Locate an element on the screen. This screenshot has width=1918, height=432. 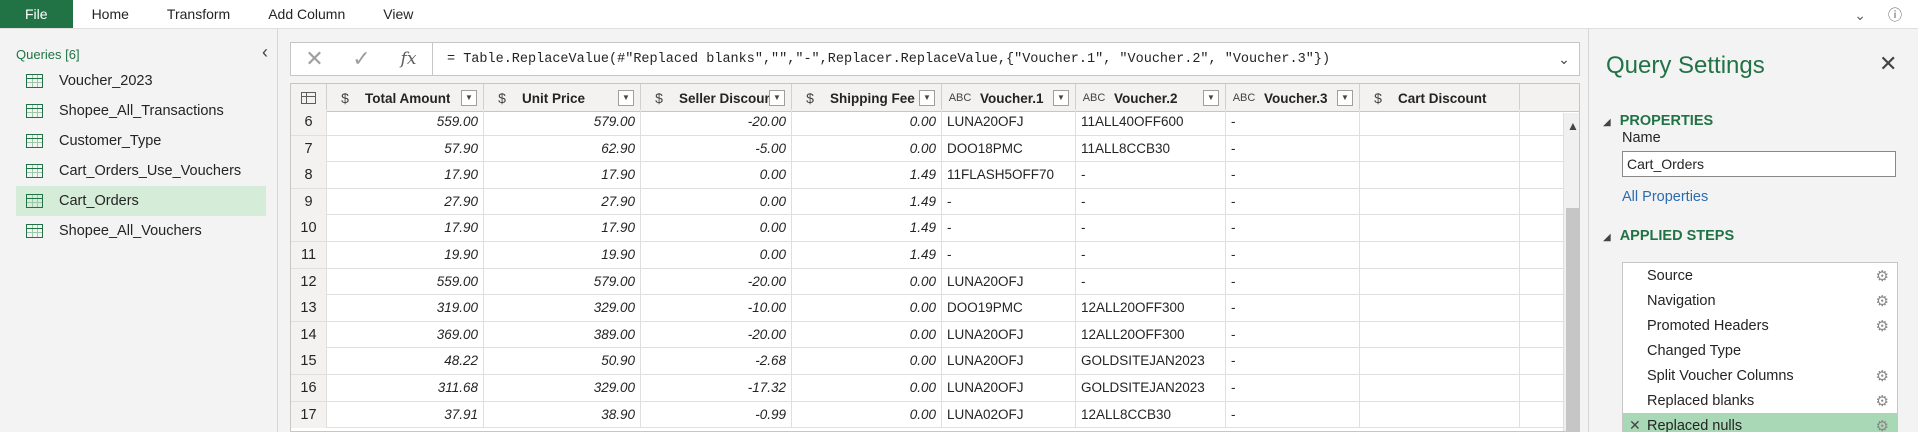
table-cell: 559.00 is located at coordinates (405, 122).